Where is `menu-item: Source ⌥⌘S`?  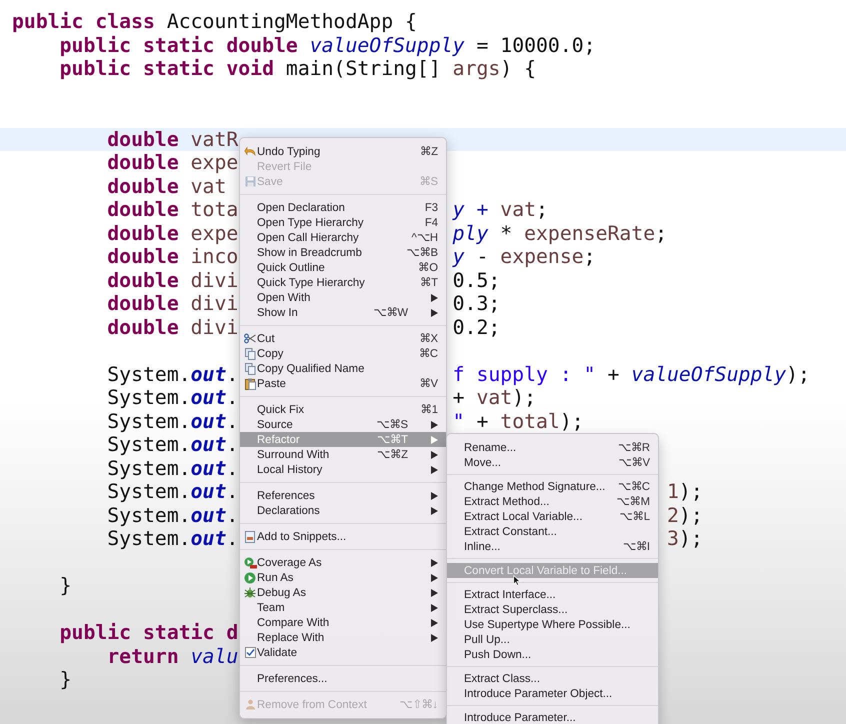
menu-item: Source ⌥⌘S is located at coordinates (343, 424).